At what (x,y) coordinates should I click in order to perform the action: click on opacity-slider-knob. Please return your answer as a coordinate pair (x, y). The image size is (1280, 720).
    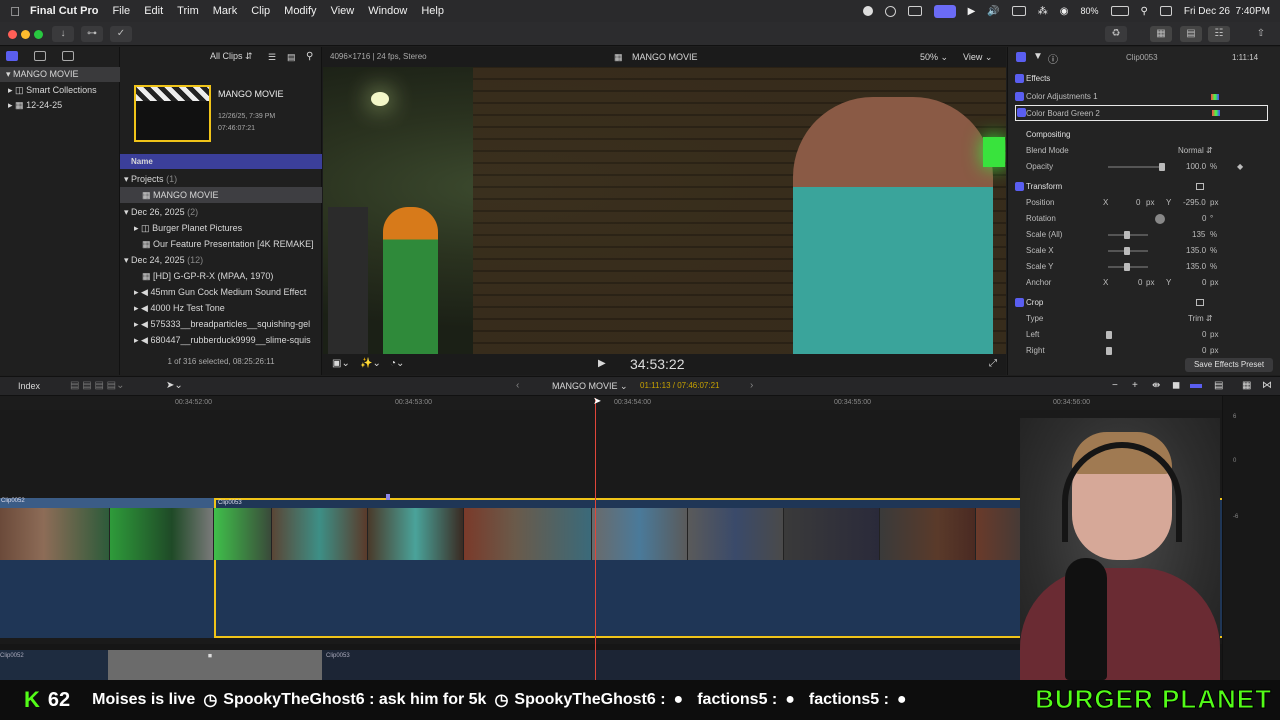
    Looking at the image, I should click on (1162, 167).